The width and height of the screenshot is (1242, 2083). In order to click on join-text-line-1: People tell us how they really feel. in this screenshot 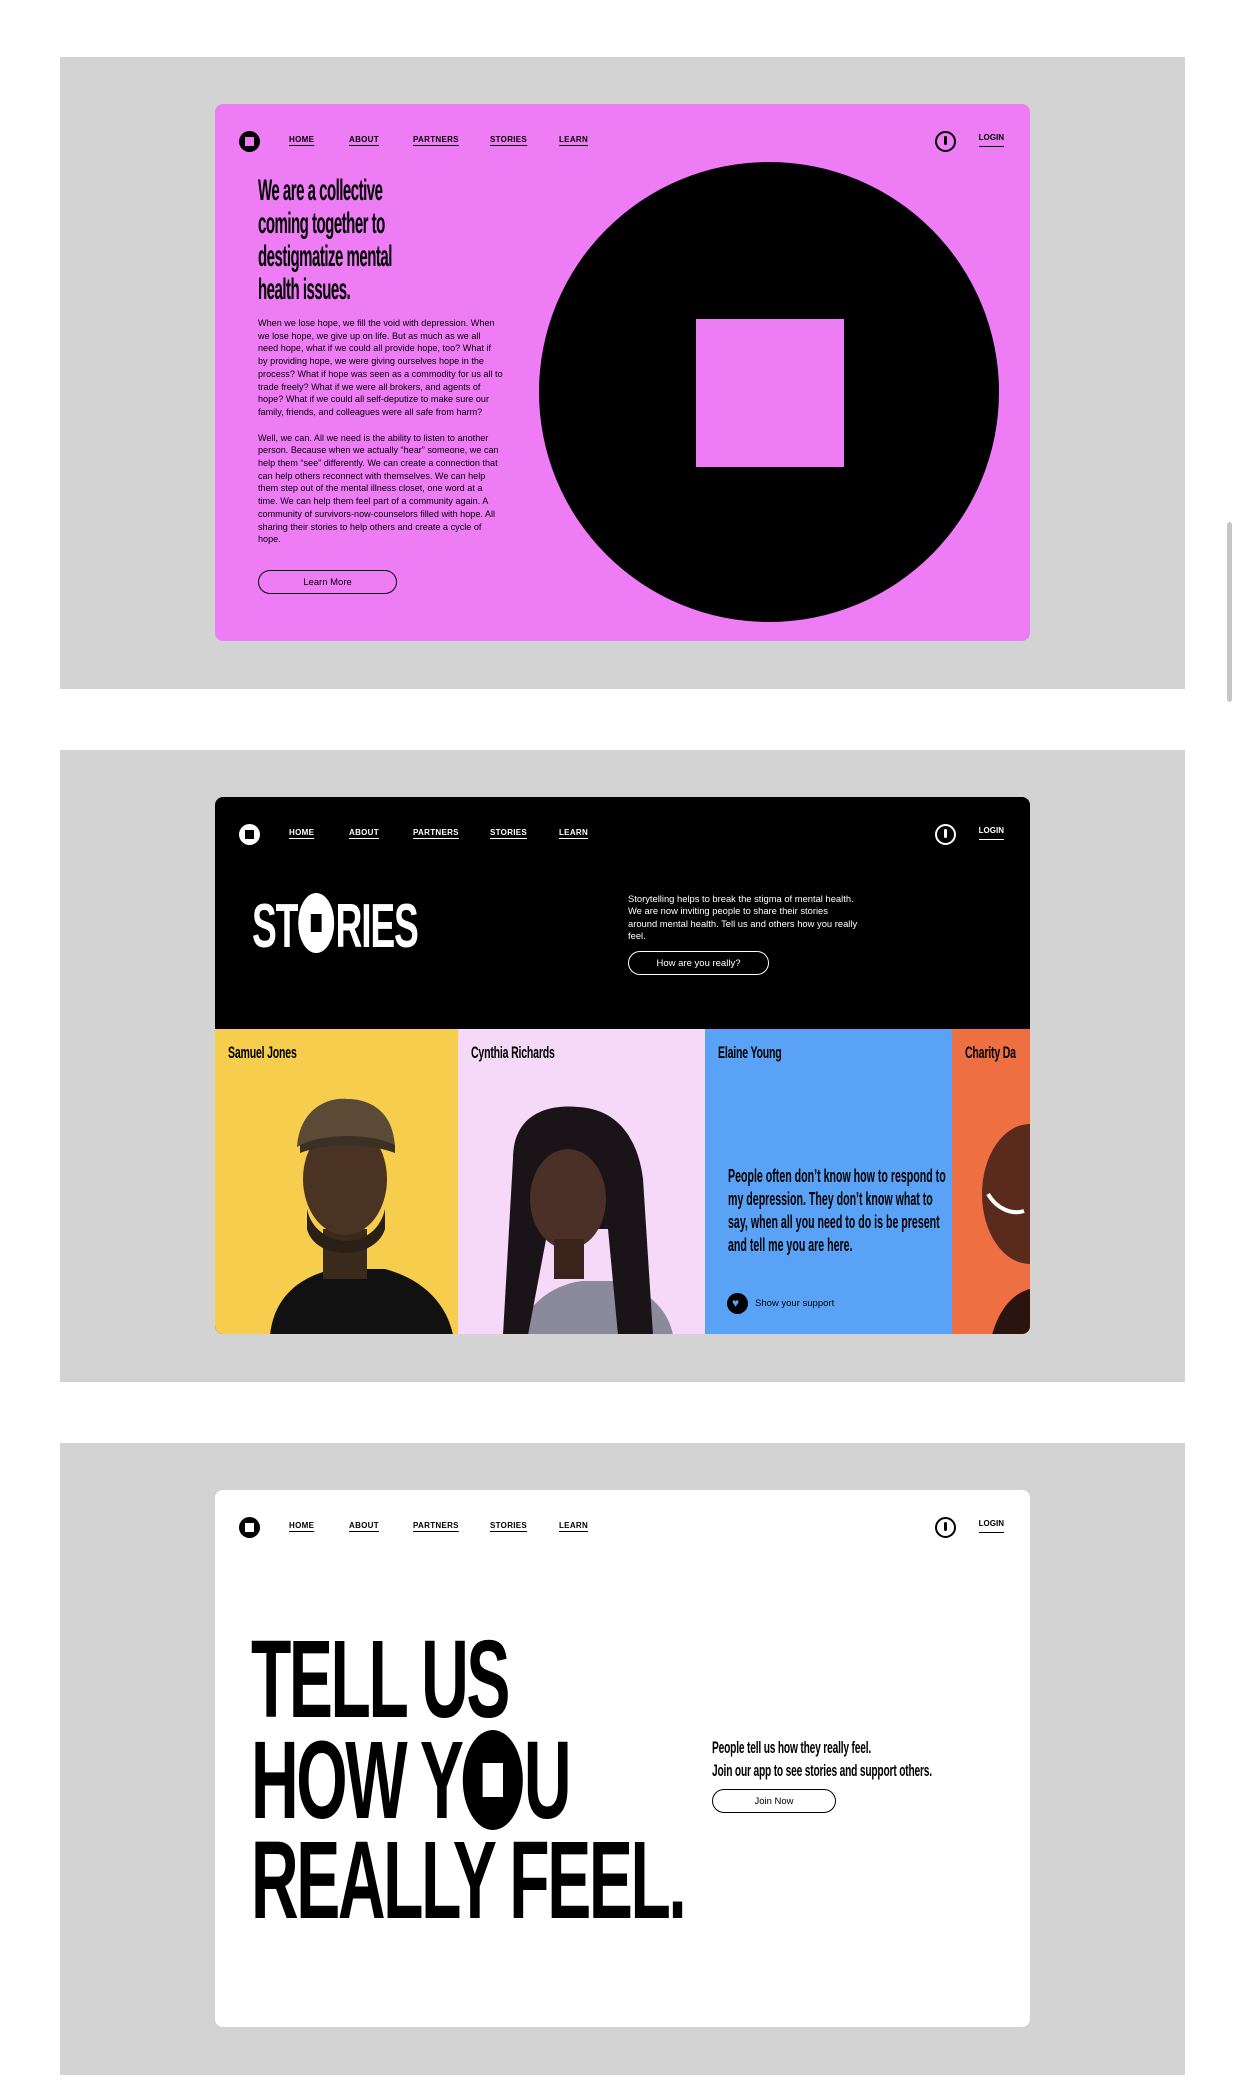, I will do `click(792, 1747)`.